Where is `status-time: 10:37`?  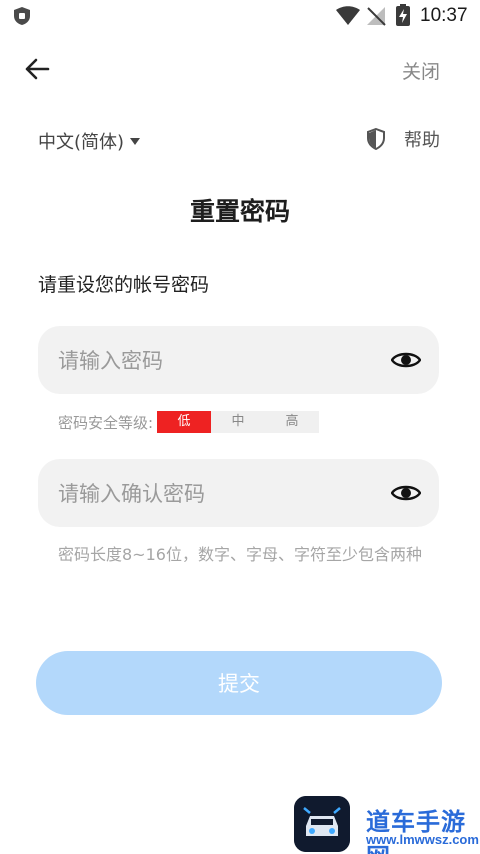 status-time: 10:37 is located at coordinates (444, 15).